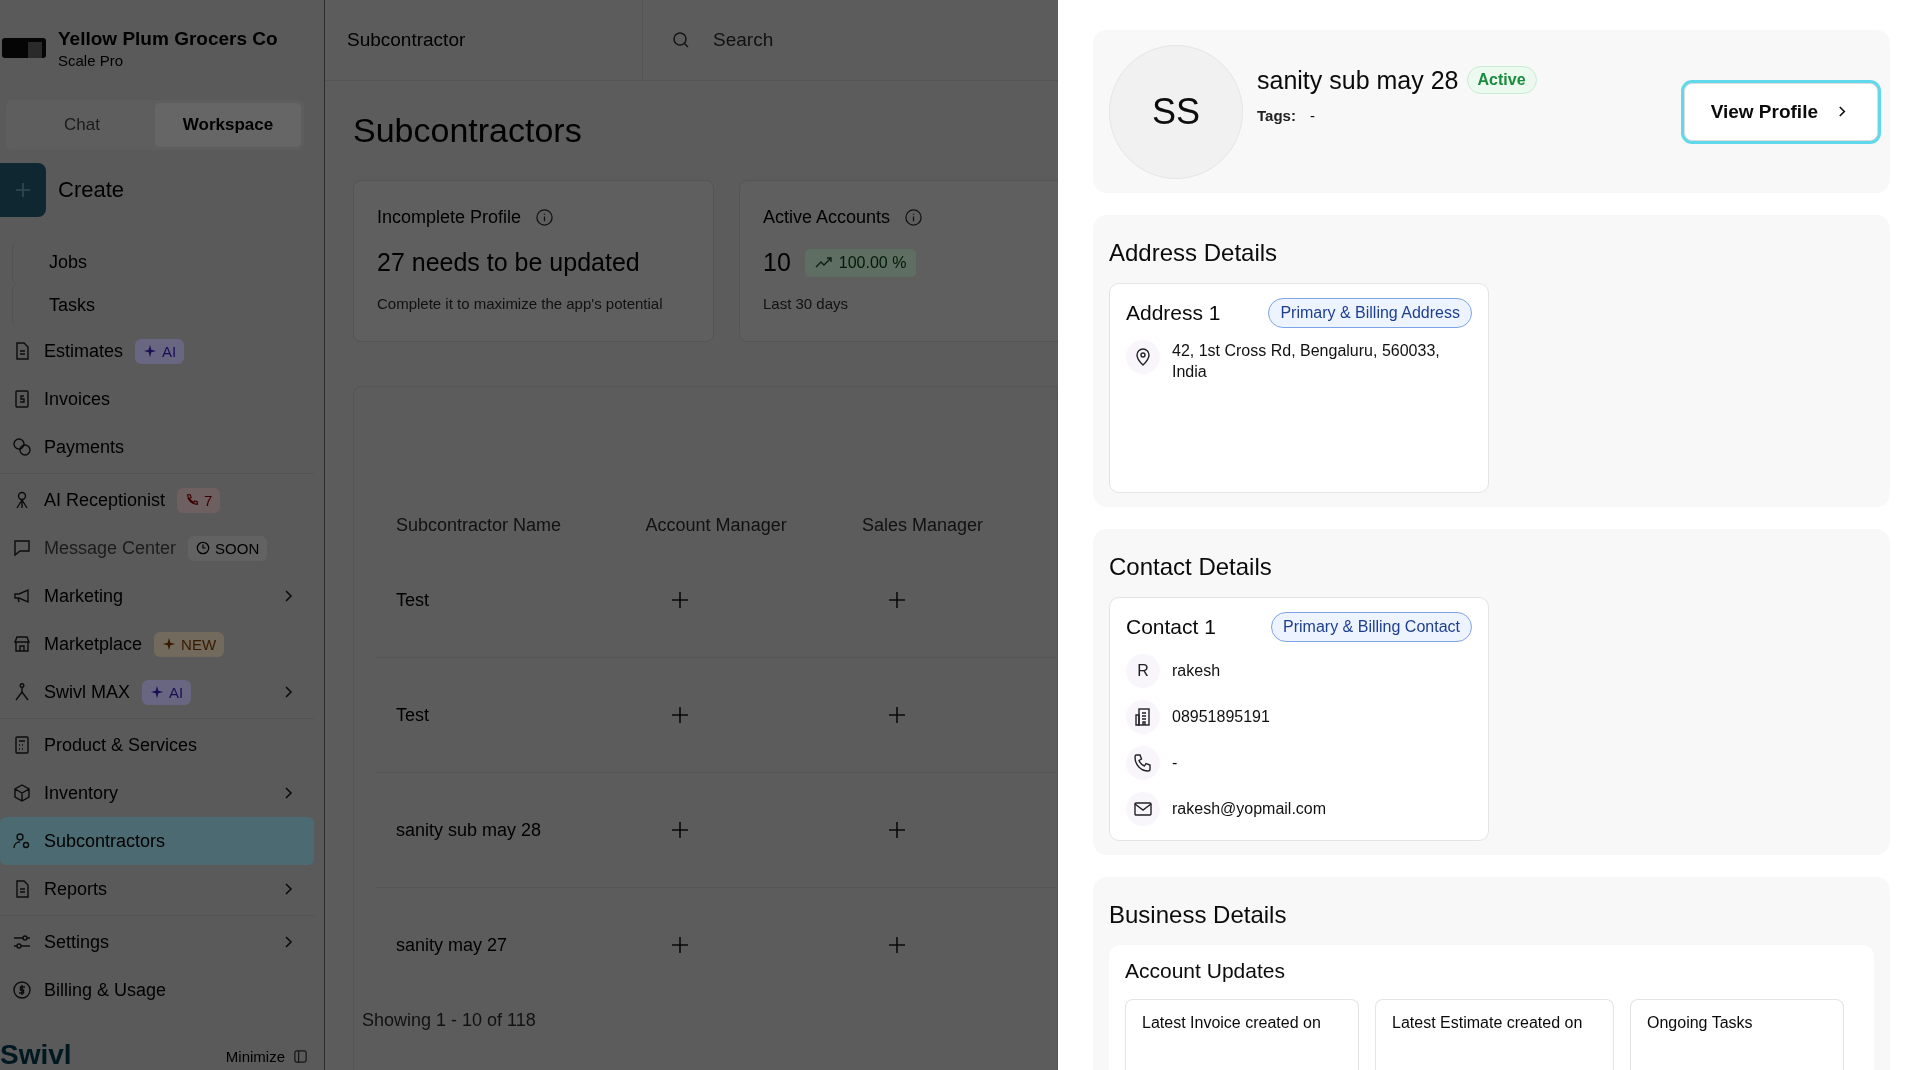  I want to click on nav-item: Inventory, so click(157, 793).